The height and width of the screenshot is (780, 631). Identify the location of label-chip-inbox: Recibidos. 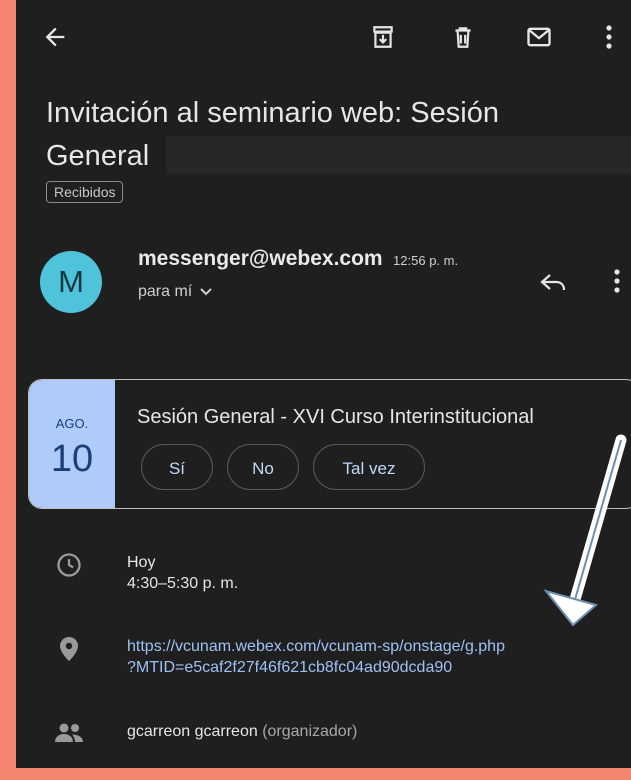
(85, 192).